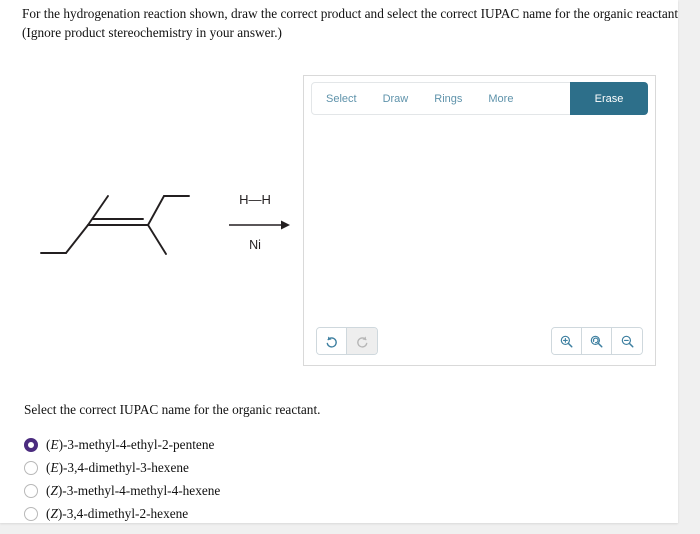 This screenshot has width=700, height=534. What do you see at coordinates (234, 512) in the screenshot?
I see `option-4: (Z)-3,4-dimethyl-2-hexene` at bounding box center [234, 512].